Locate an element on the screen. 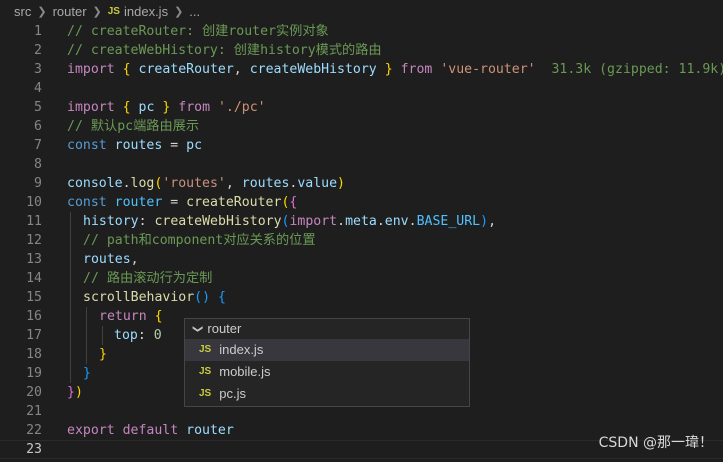  code-line: 4 is located at coordinates (361, 88).